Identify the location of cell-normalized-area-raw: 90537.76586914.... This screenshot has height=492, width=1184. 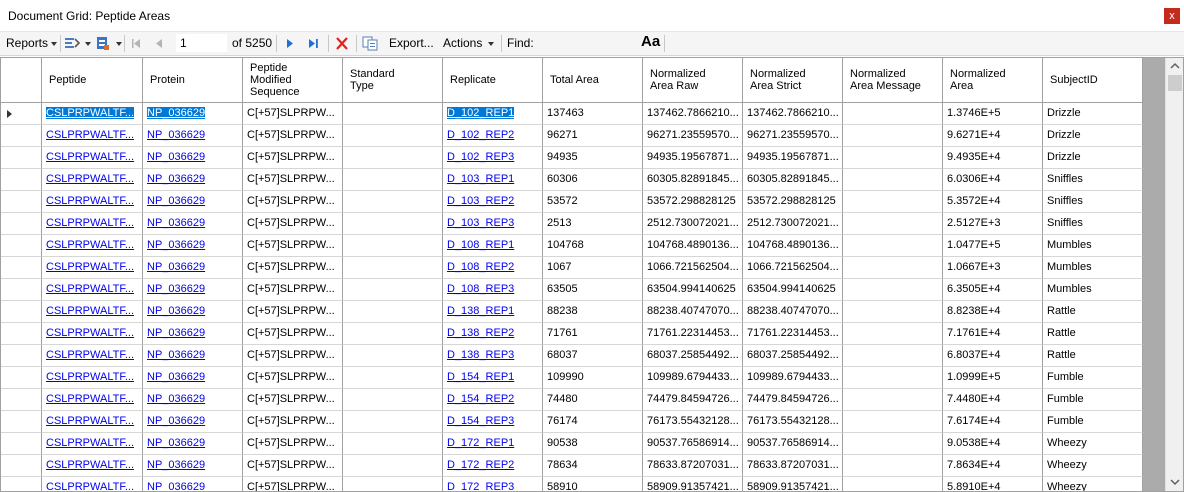
(693, 444).